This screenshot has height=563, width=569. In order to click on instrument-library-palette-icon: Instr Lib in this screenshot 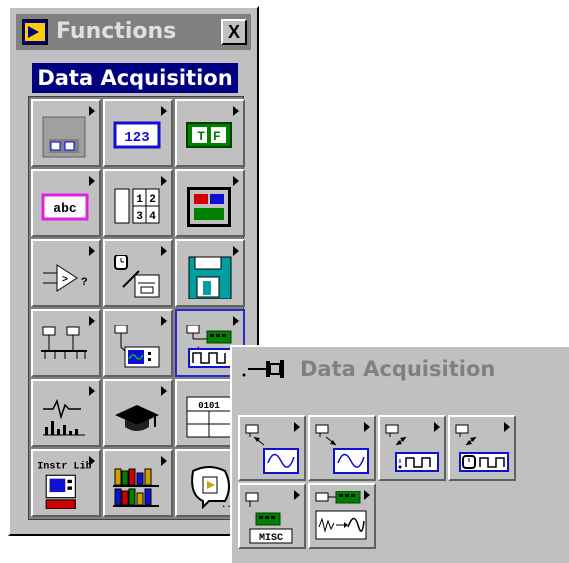, I will do `click(64, 485)`.